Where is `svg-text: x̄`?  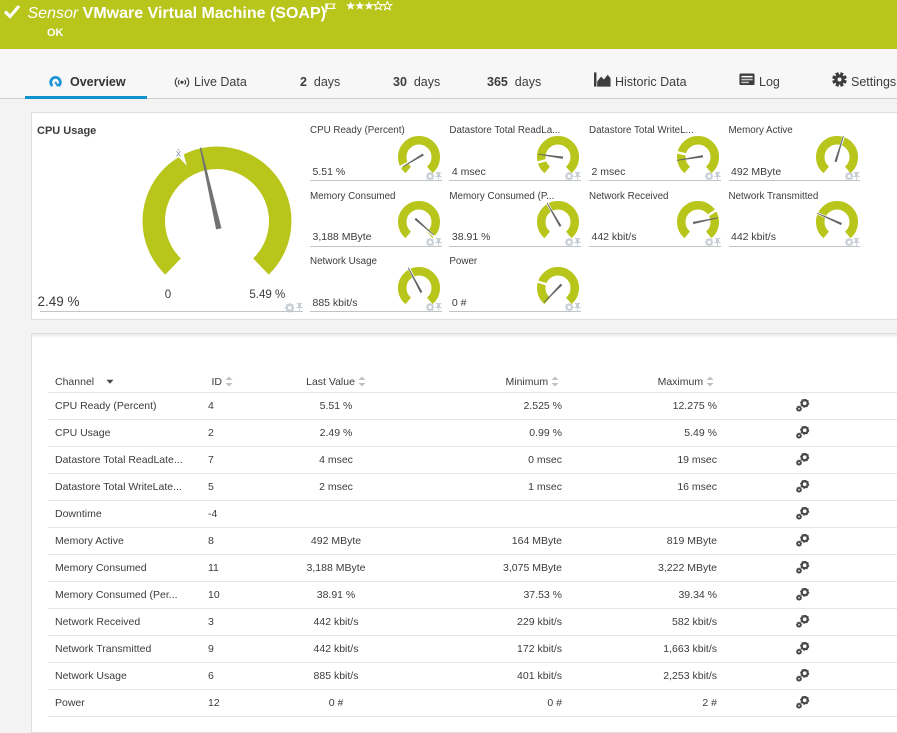 svg-text: x̄ is located at coordinates (178, 154).